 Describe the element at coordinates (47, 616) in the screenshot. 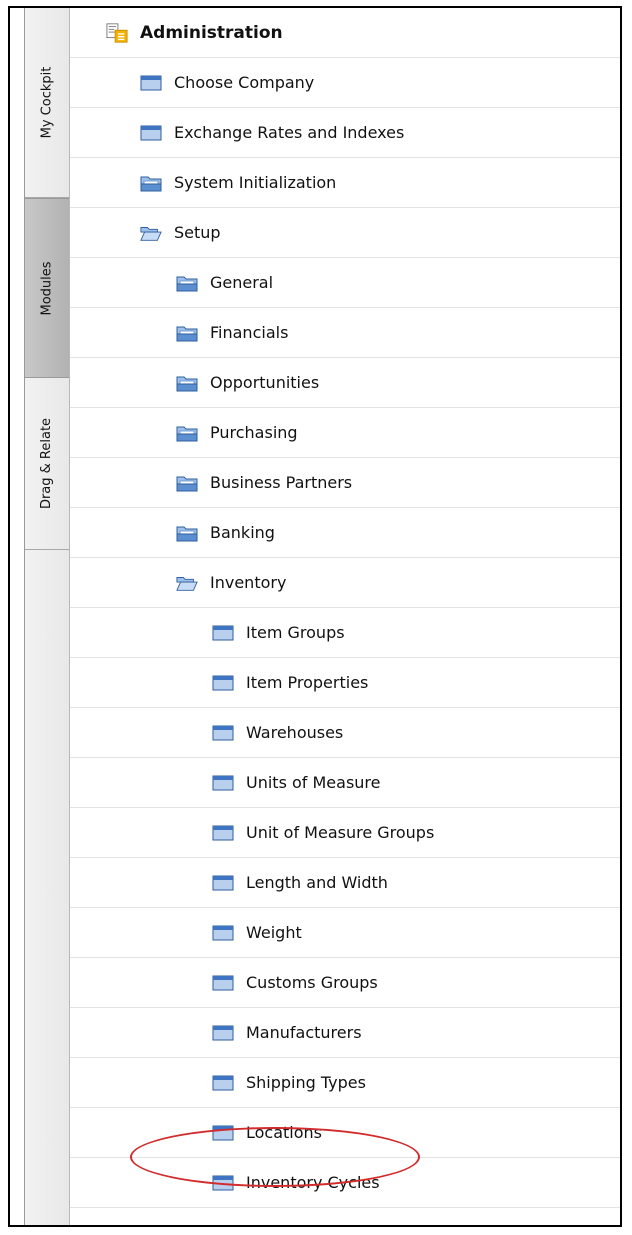

I see `vertical-tab-strip: My Cockpit Modules Drag & Relate` at that location.